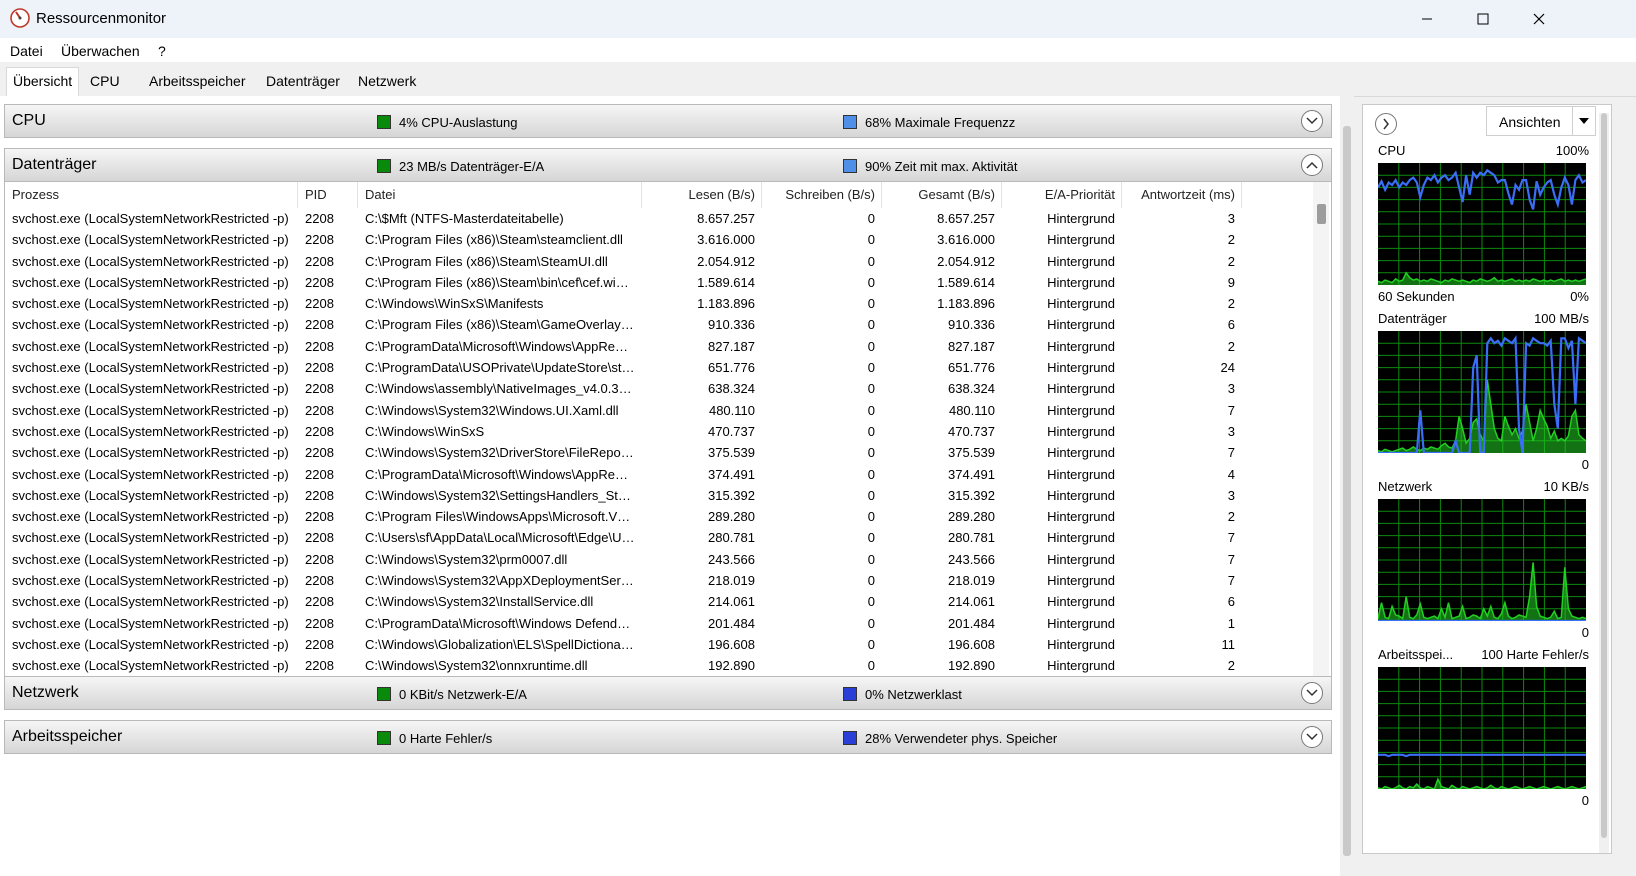 This screenshot has height=876, width=1636. What do you see at coordinates (1180, 194) in the screenshot?
I see `col-response: Antwortzeit (ms)` at bounding box center [1180, 194].